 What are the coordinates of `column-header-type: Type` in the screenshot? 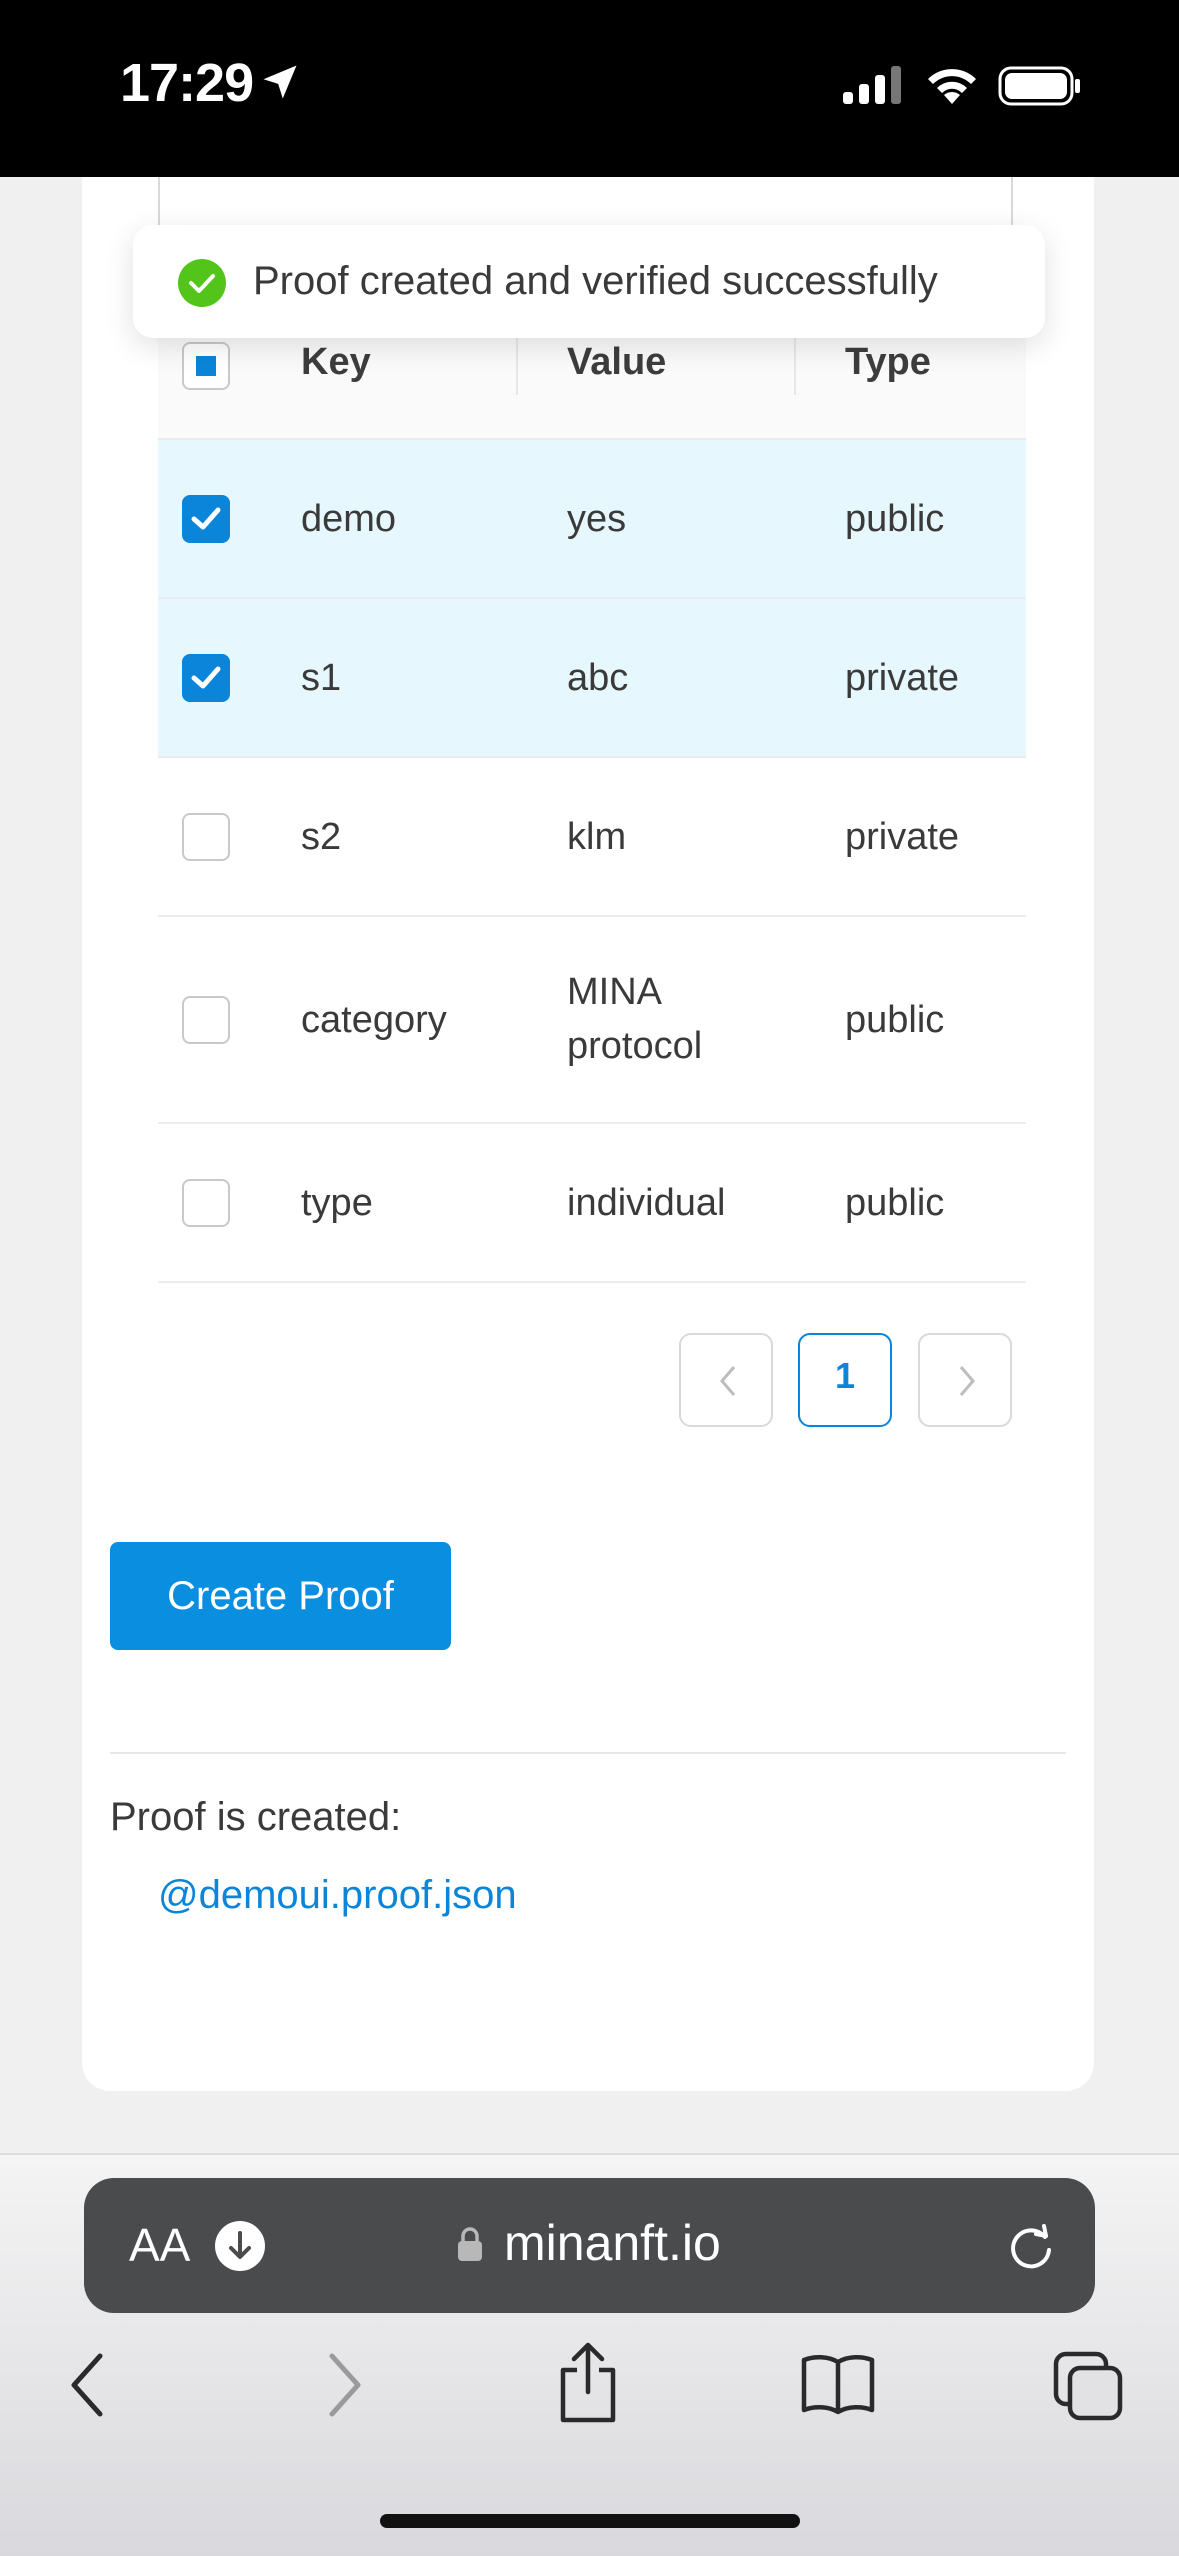 It's located at (888, 362).